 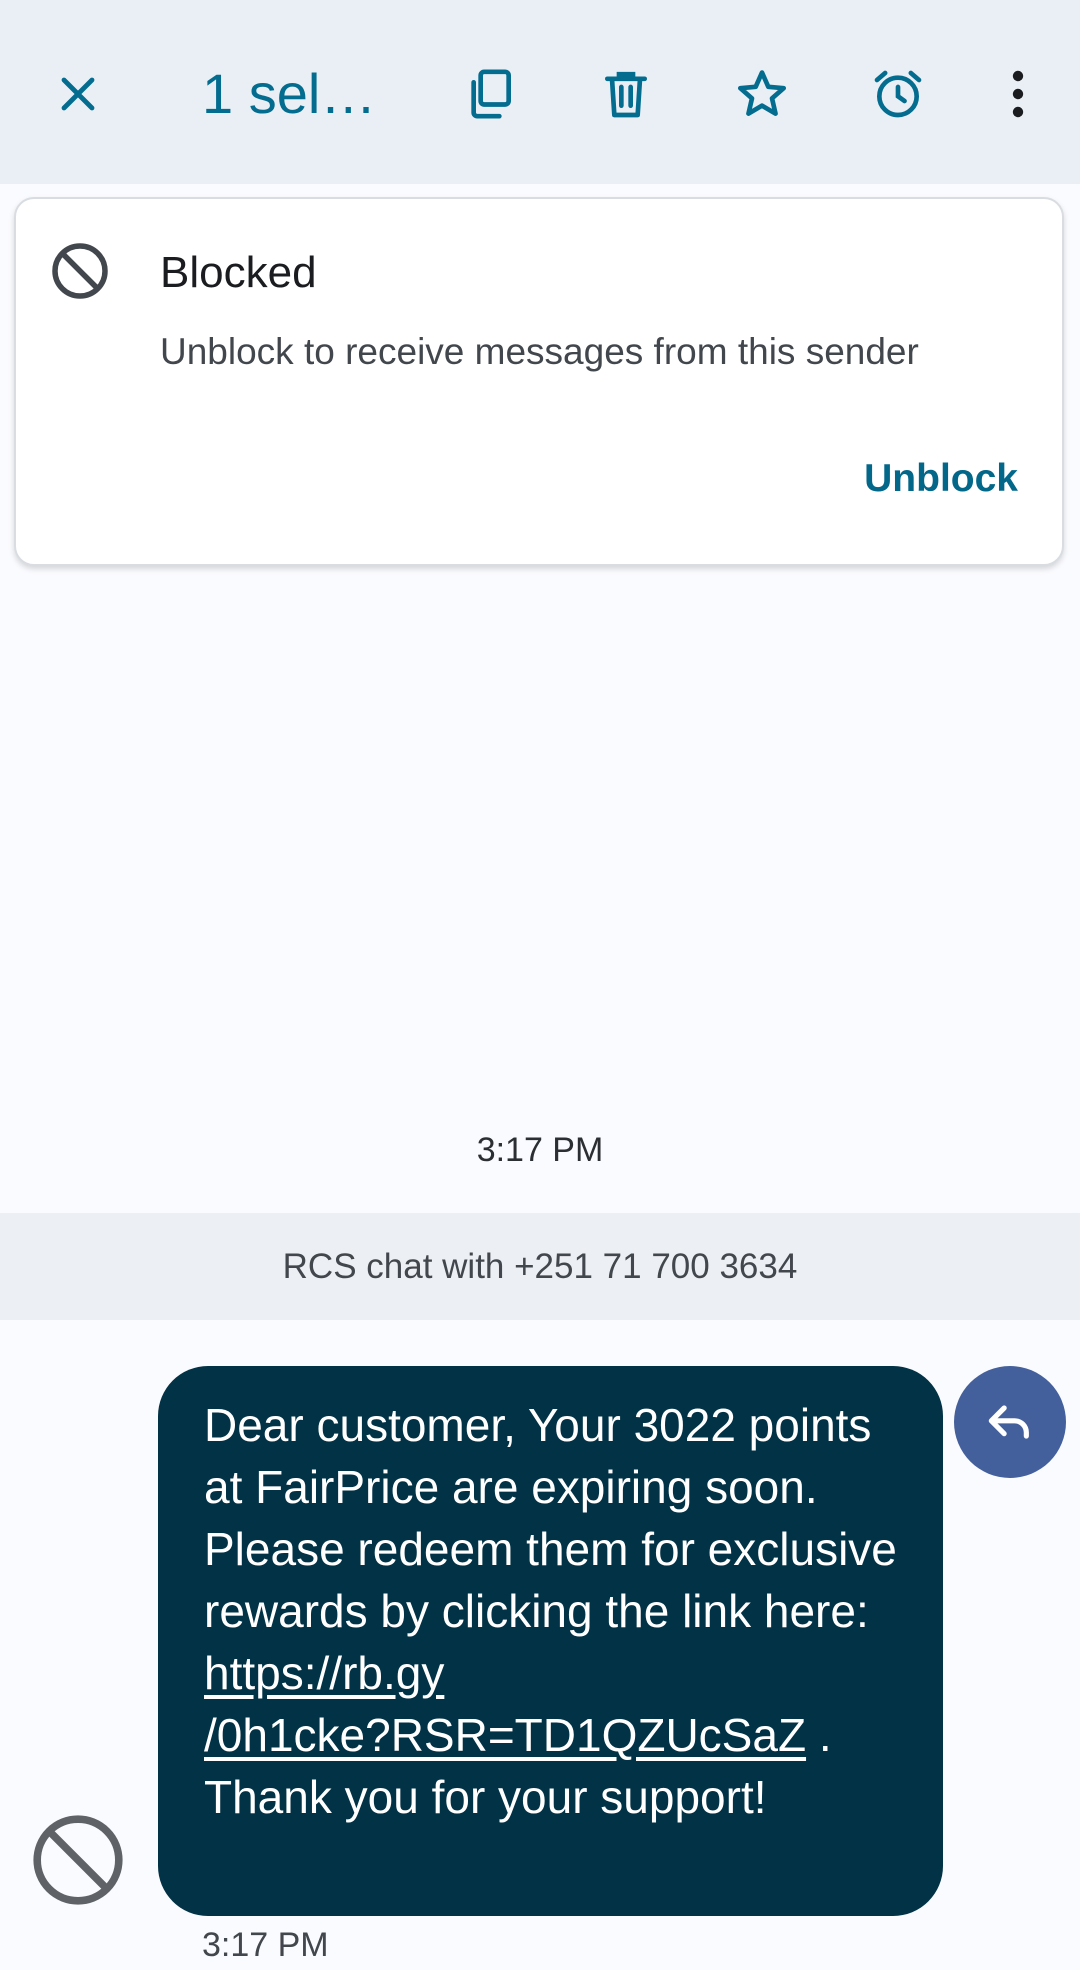 I want to click on message-link-part-2: /0h1cke?RSR=TD1QZUcSaZ, so click(x=505, y=1735).